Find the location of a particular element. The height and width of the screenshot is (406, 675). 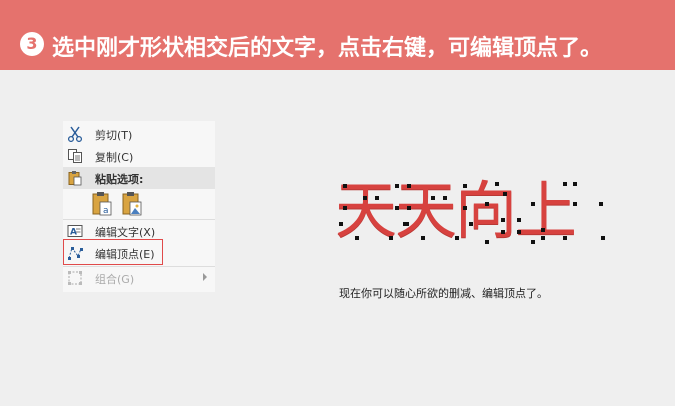

menu-item-label: 剪切(T) is located at coordinates (114, 135).